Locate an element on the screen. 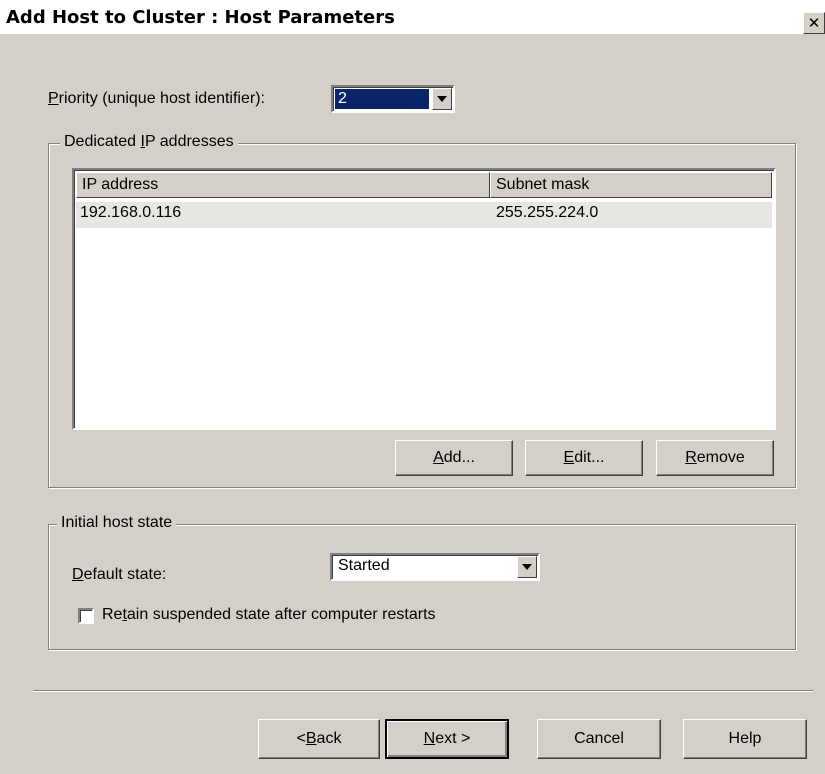  subnet-mask-cell: 255.255.224.0 is located at coordinates (547, 212).